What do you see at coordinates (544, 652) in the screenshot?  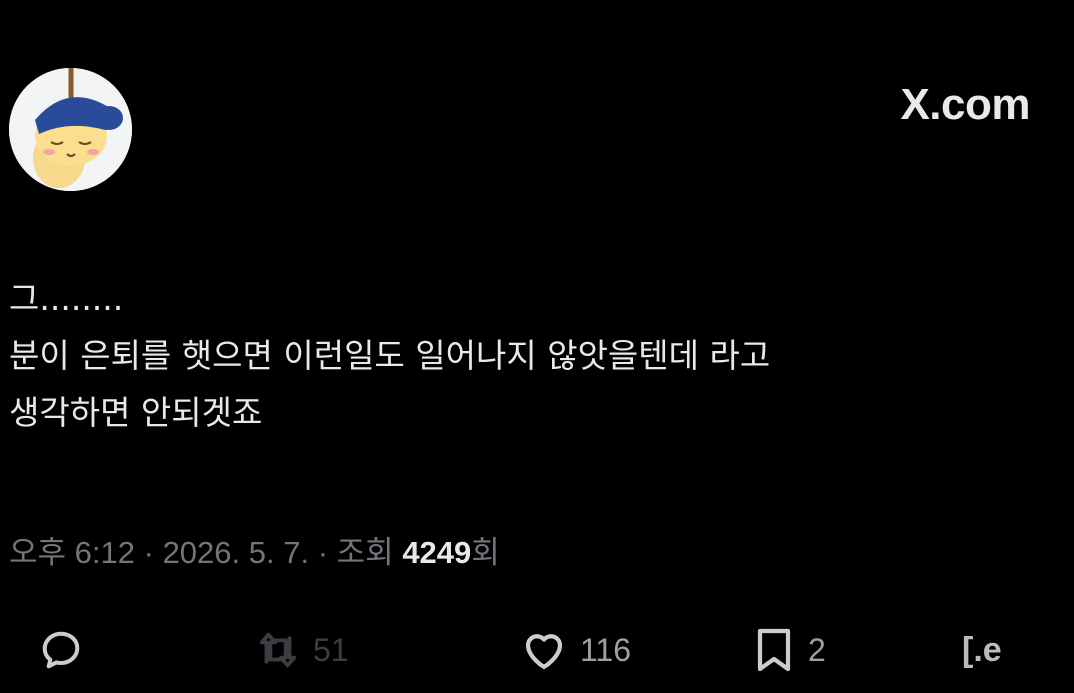 I see `heart-icon` at bounding box center [544, 652].